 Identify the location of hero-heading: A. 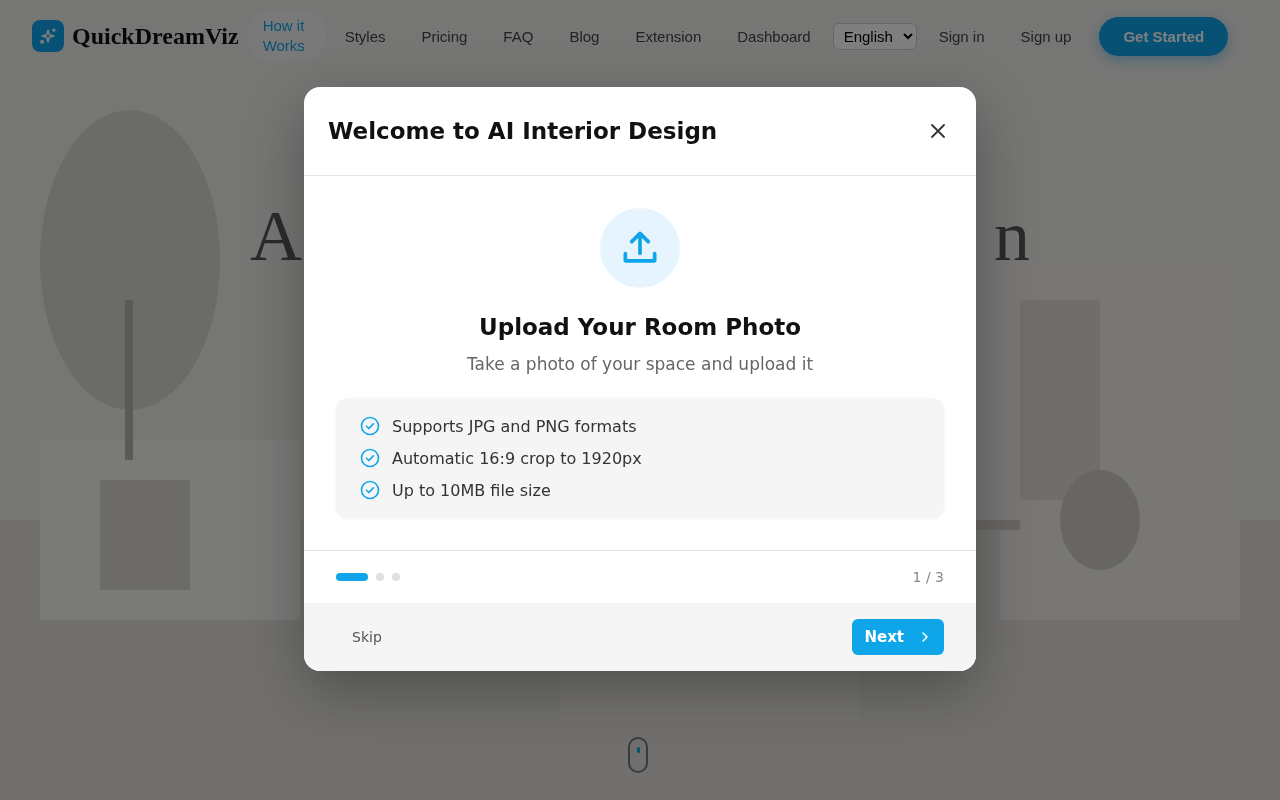
(276, 236).